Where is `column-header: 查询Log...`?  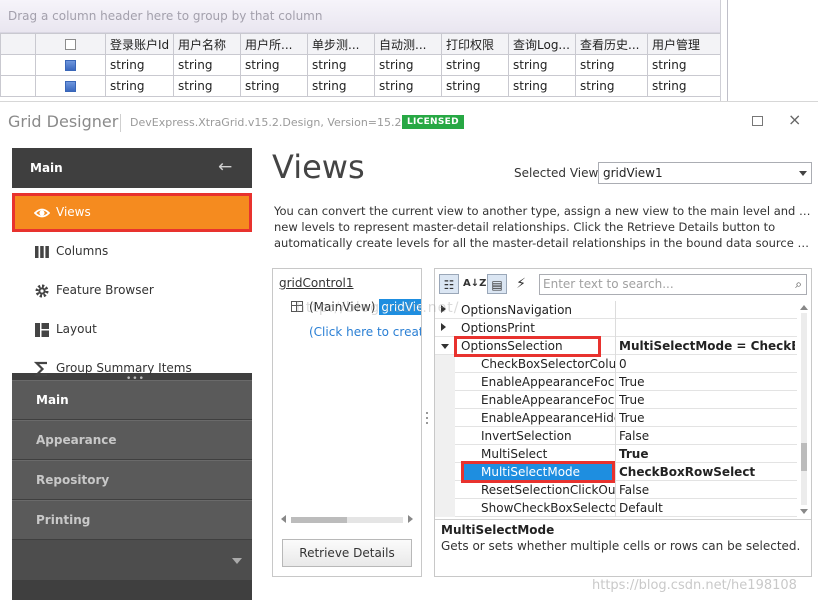 column-header: 查询Log... is located at coordinates (542, 44).